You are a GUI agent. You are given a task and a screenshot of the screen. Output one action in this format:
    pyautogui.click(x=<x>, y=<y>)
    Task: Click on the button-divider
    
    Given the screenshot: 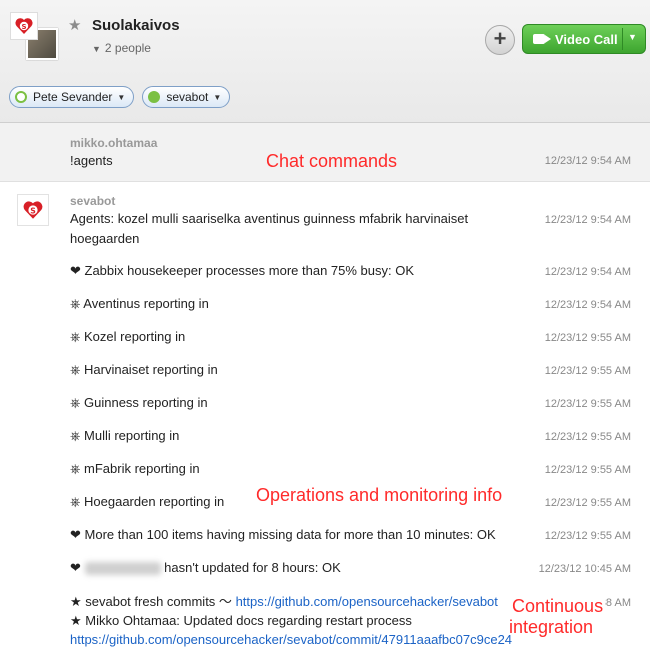 What is the action you would take?
    pyautogui.click(x=622, y=39)
    